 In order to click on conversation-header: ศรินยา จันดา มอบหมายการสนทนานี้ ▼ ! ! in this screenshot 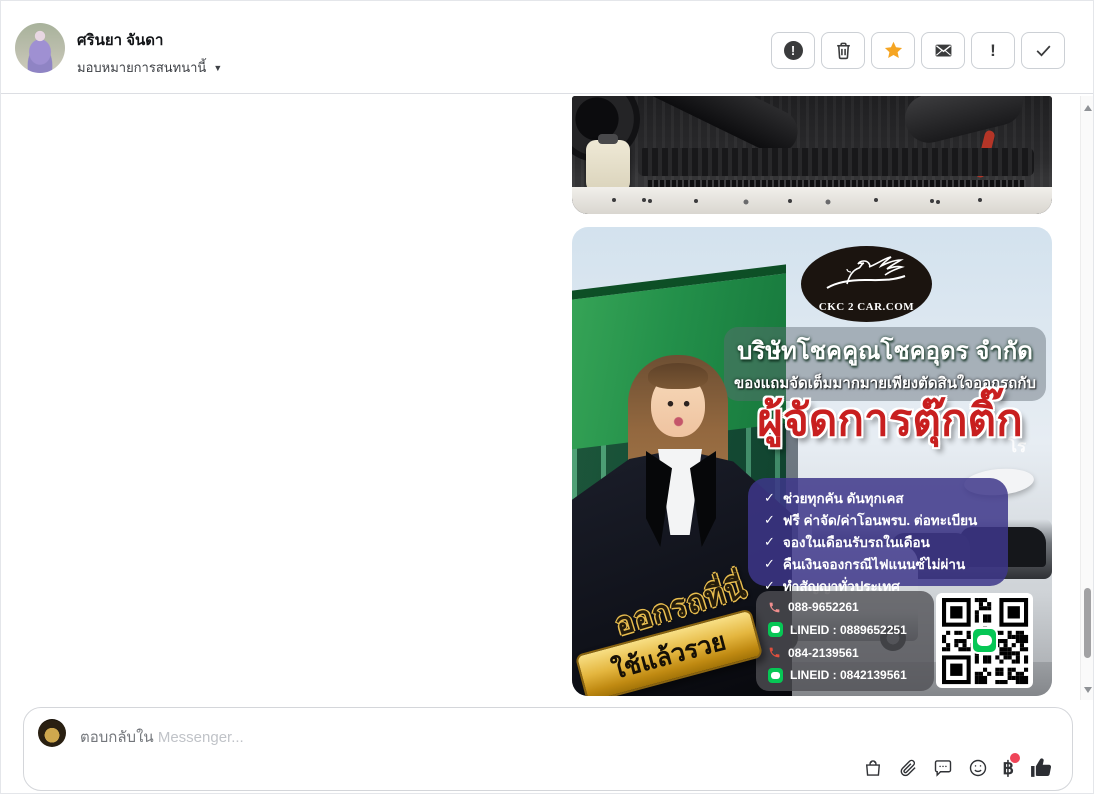, I will do `click(547, 47)`.